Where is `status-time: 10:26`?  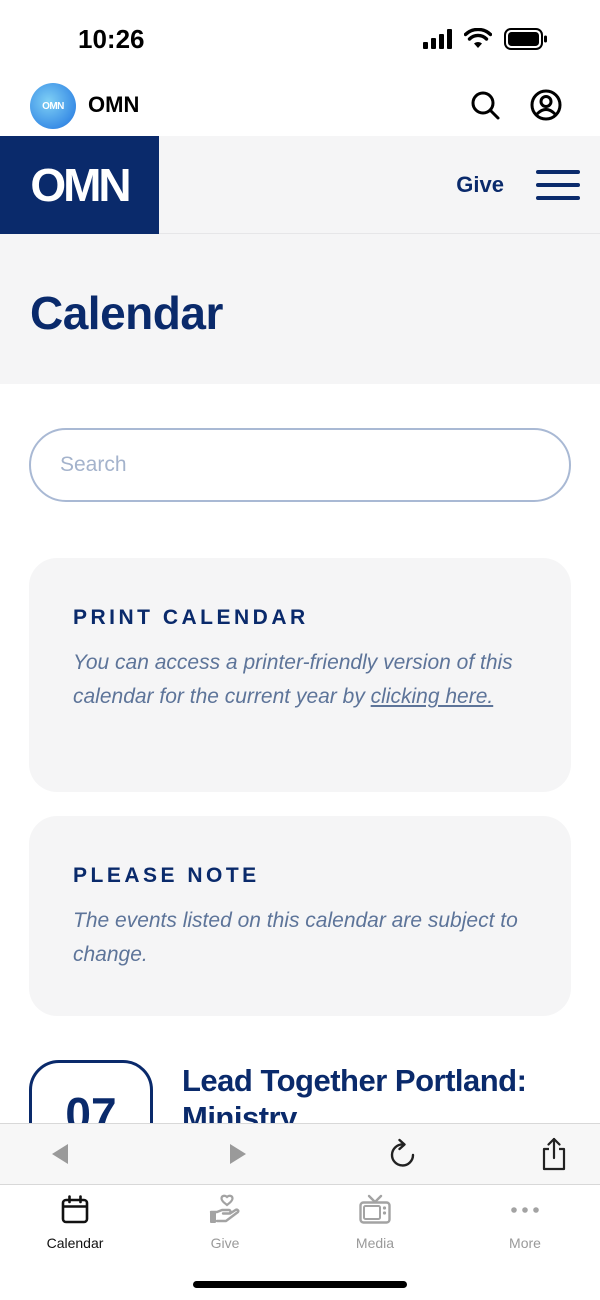
status-time: 10:26 is located at coordinates (111, 39).